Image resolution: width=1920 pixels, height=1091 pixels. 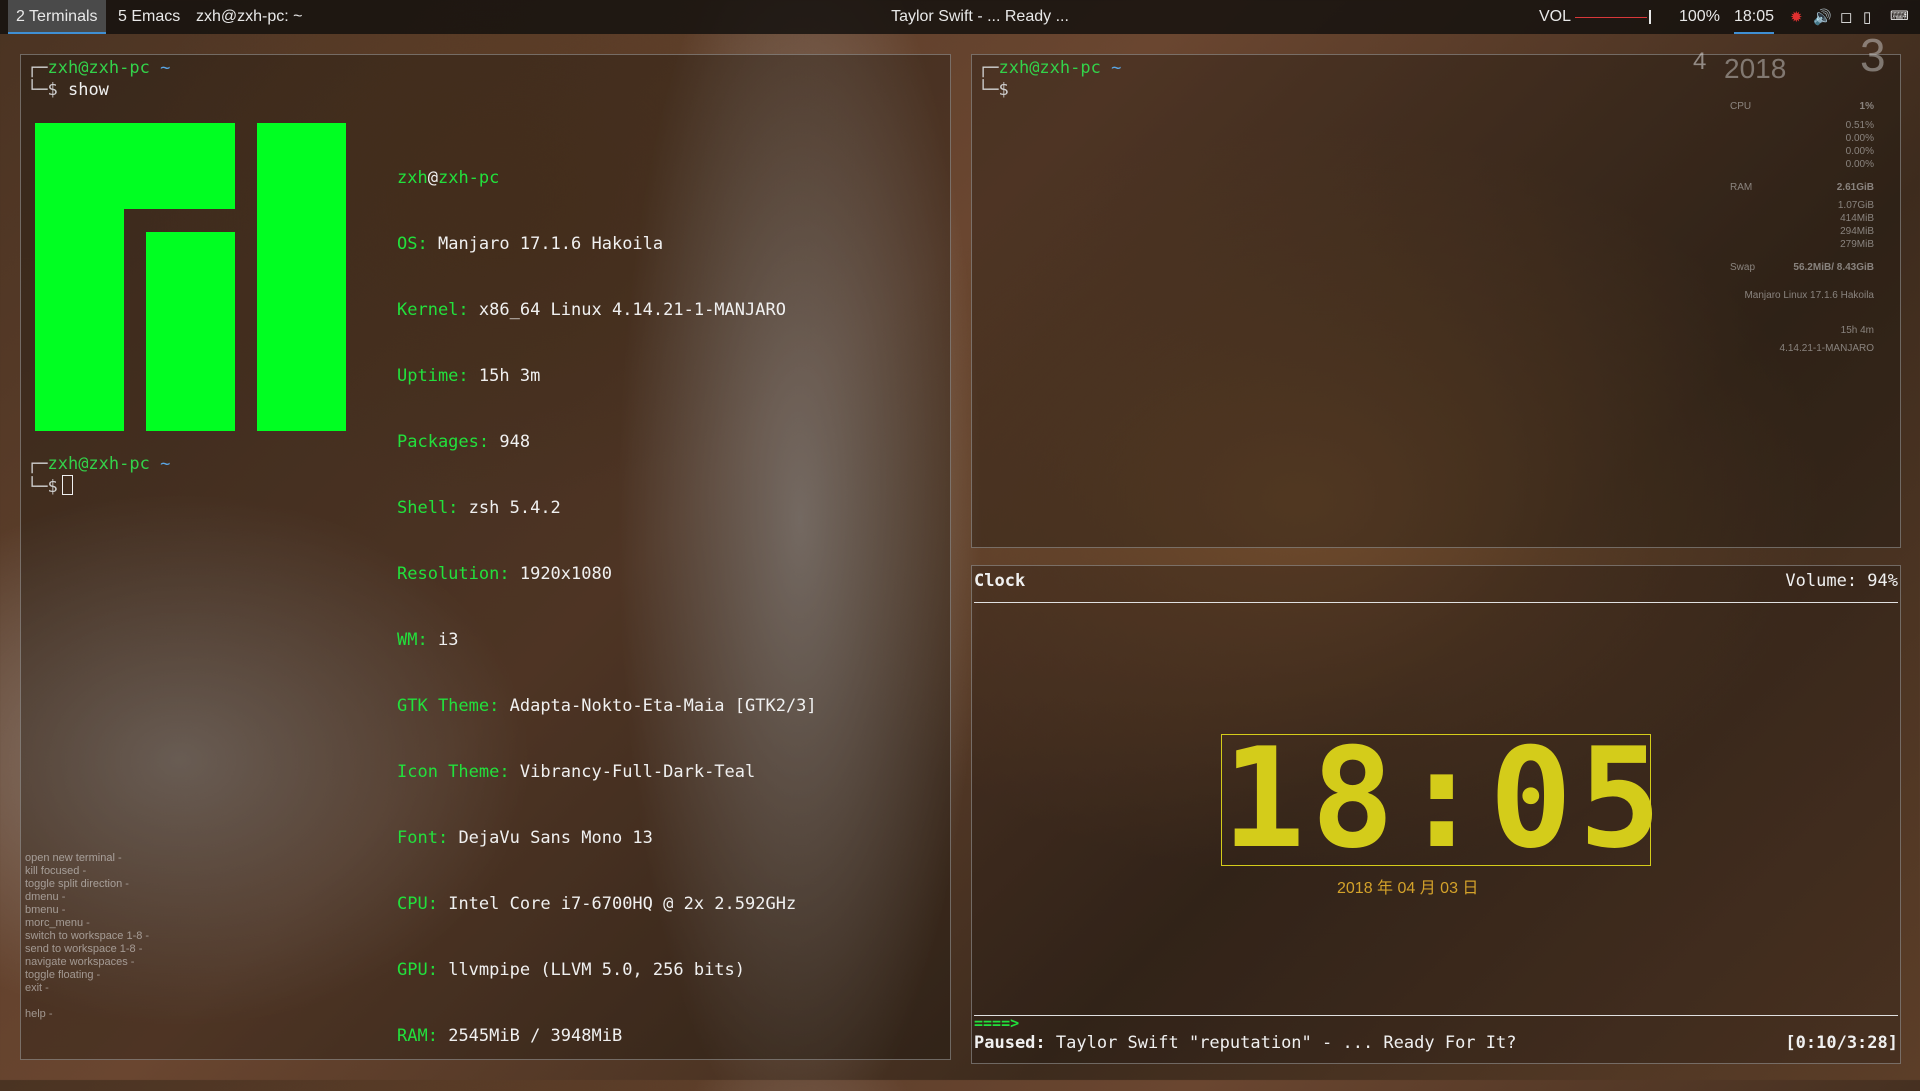 What do you see at coordinates (1796, 17) in the screenshot?
I see `red-indicator-icon: ✹` at bounding box center [1796, 17].